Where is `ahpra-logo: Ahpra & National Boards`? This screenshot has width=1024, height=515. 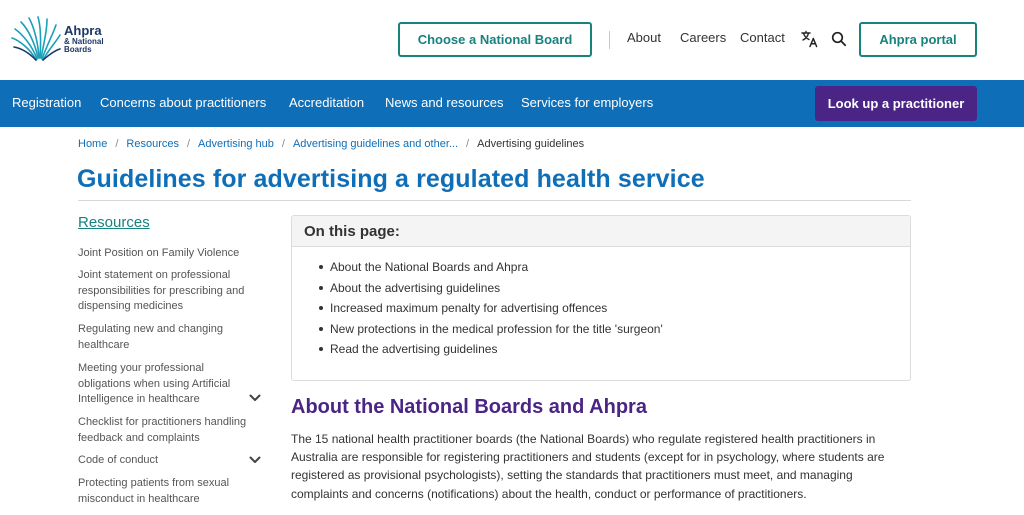
ahpra-logo: Ahpra & National Boards is located at coordinates (65, 39).